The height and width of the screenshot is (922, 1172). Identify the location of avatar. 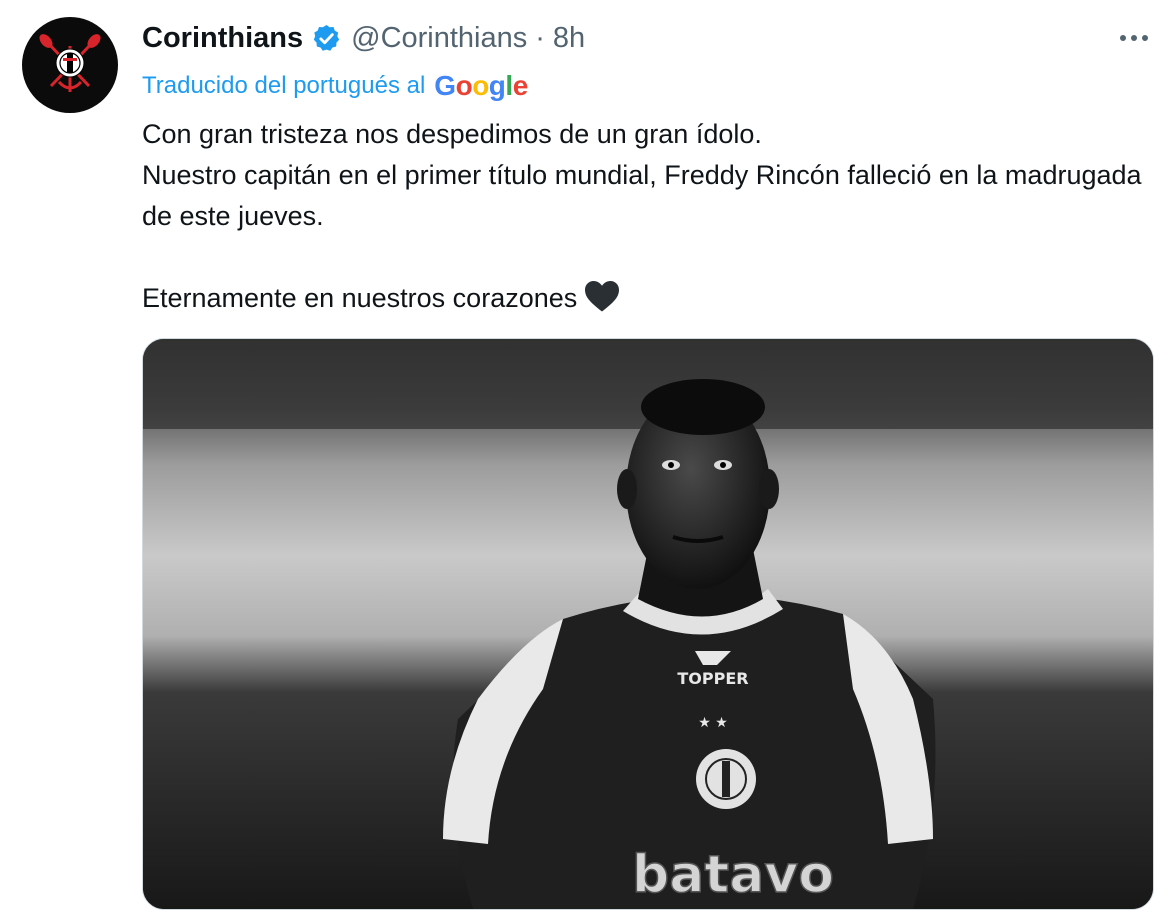
(70, 65).